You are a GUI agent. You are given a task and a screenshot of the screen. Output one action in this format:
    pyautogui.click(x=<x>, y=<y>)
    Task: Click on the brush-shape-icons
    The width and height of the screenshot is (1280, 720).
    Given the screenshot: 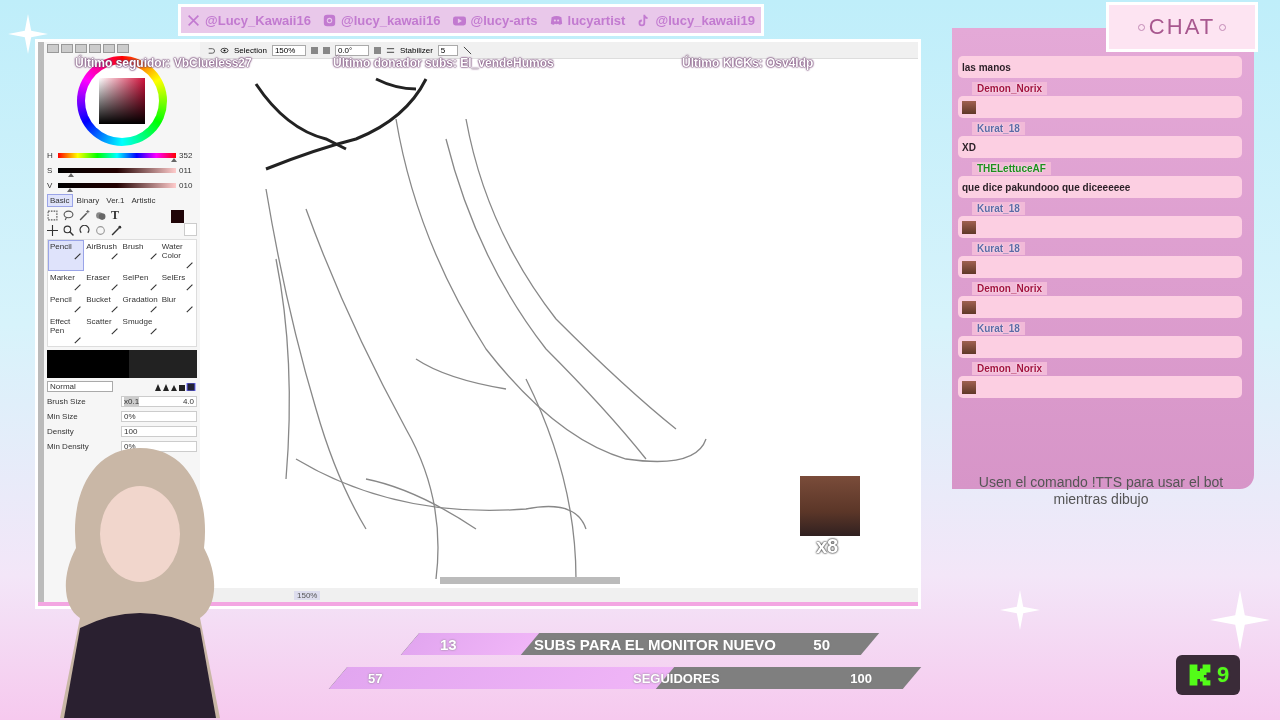 What is the action you would take?
    pyautogui.click(x=175, y=386)
    